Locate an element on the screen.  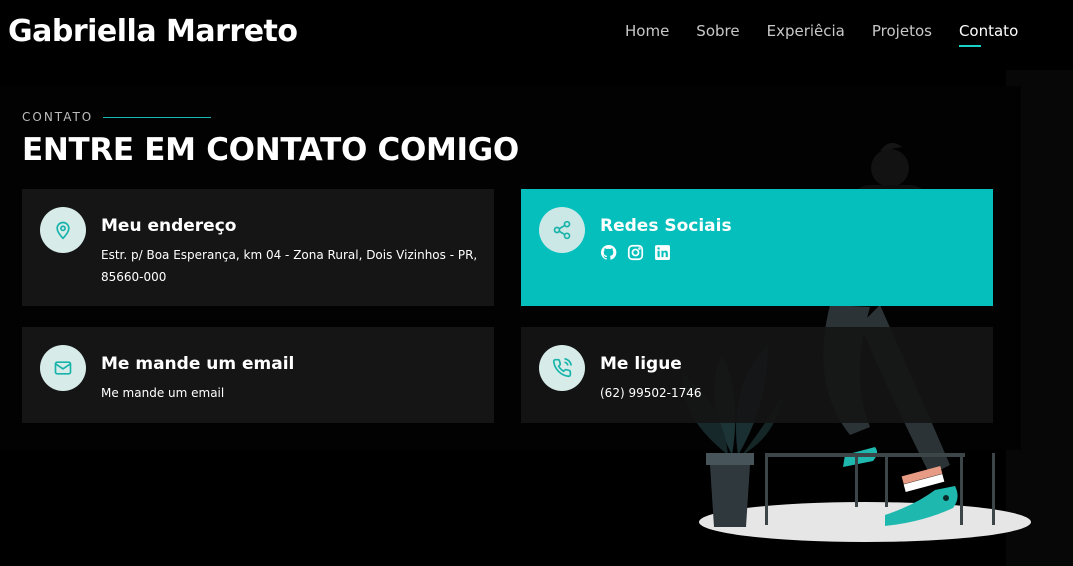
email-badge is located at coordinates (63, 368).